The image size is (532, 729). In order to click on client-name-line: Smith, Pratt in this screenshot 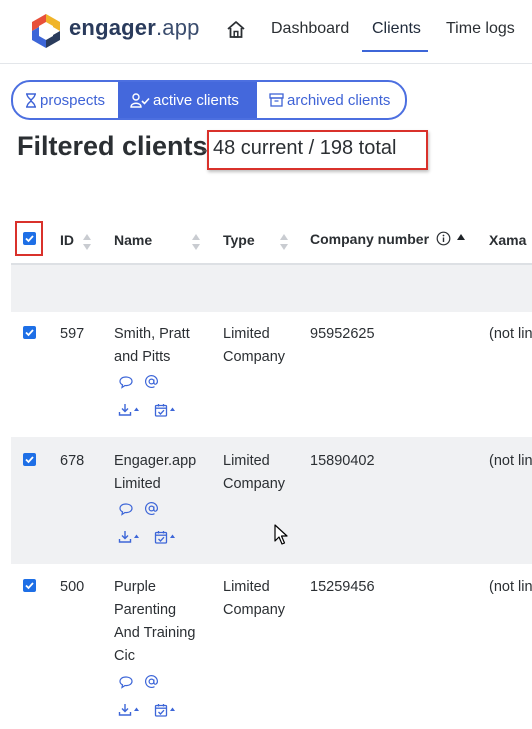, I will do `click(152, 334)`.